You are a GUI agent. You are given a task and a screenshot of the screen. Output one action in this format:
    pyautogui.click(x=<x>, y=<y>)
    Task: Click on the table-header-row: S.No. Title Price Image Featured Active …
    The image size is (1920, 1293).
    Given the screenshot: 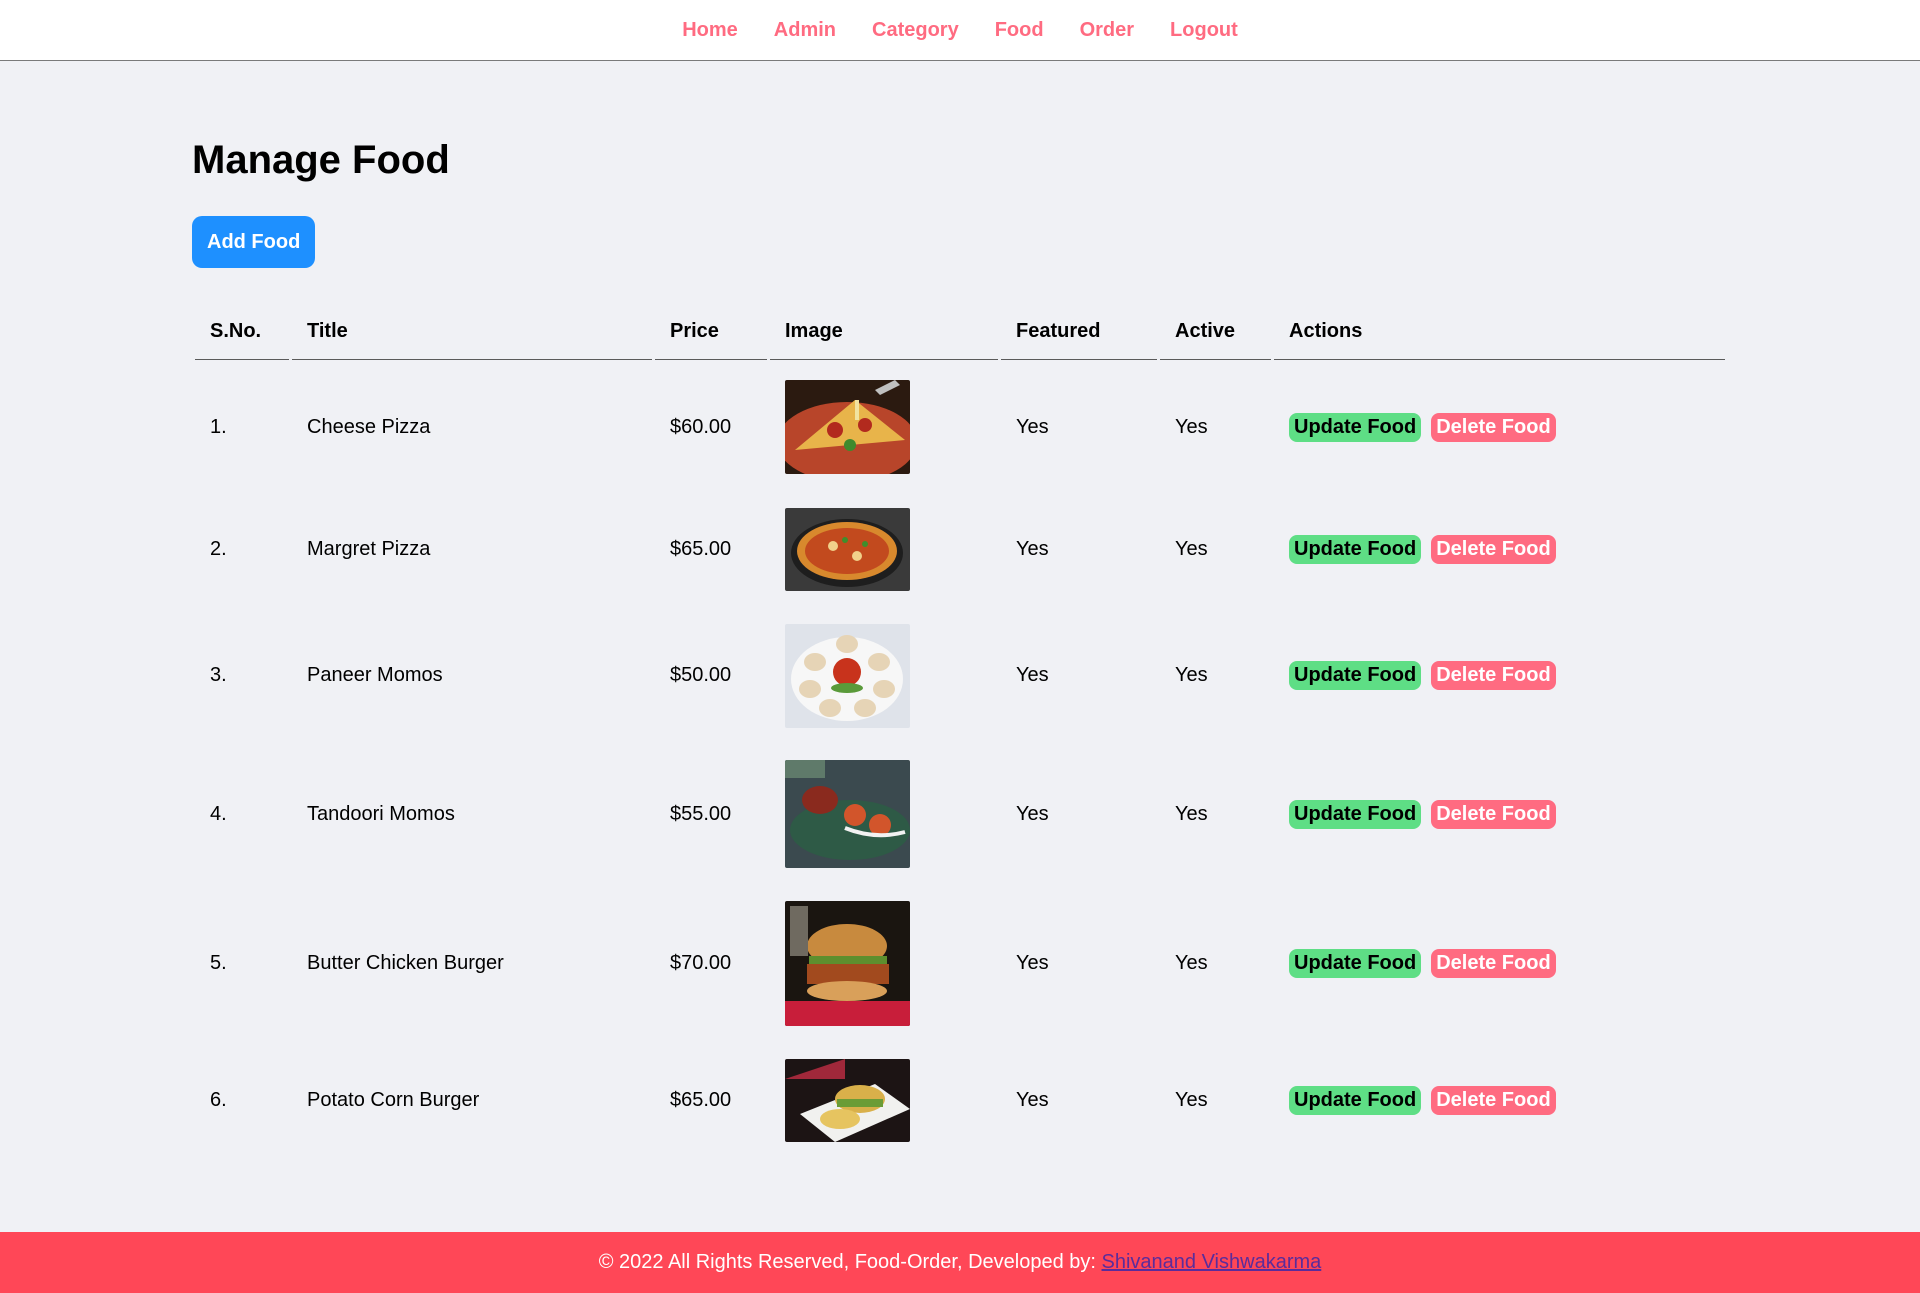 What is the action you would take?
    pyautogui.click(x=960, y=331)
    